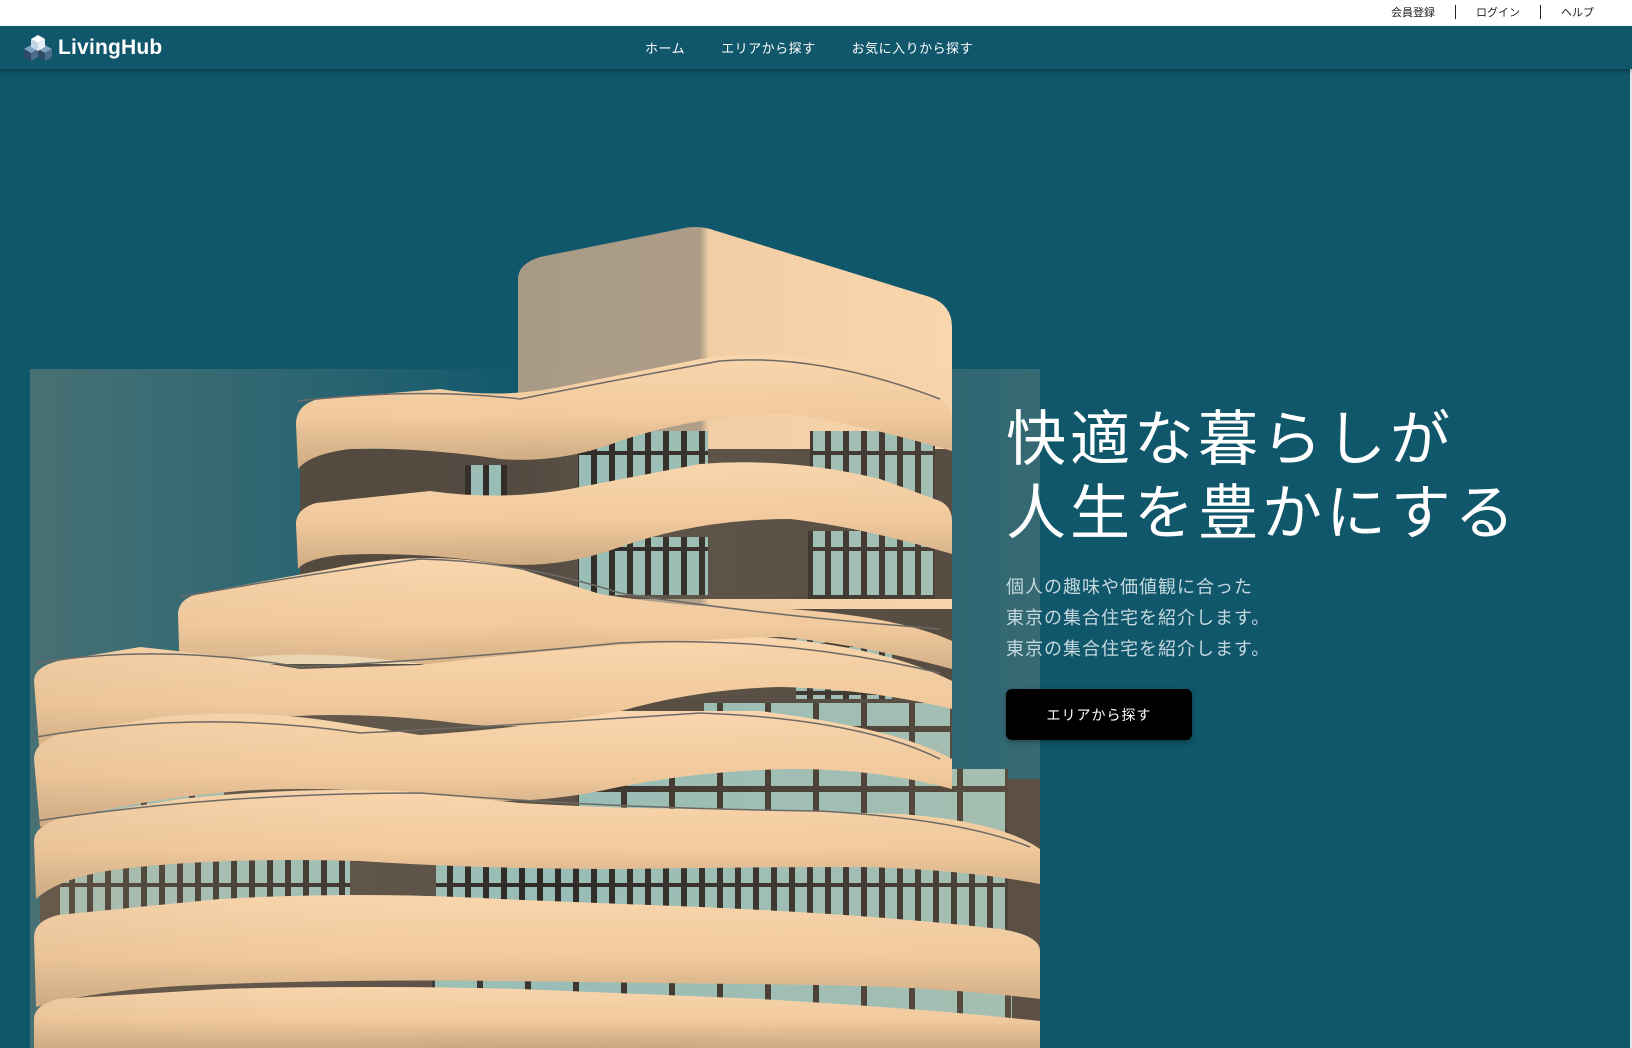 This screenshot has height=1048, width=1632. I want to click on help-link: ヘルプ, so click(1577, 12).